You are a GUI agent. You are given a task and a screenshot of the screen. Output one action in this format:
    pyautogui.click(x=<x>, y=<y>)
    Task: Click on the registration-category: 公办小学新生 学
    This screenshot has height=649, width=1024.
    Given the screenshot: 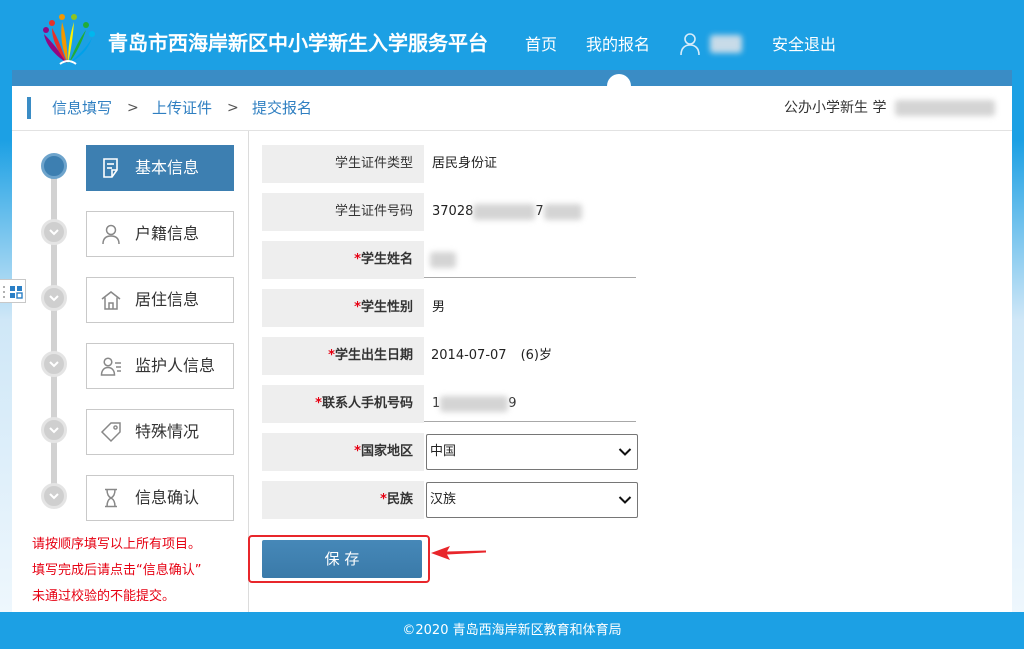 What is the action you would take?
    pyautogui.click(x=889, y=108)
    